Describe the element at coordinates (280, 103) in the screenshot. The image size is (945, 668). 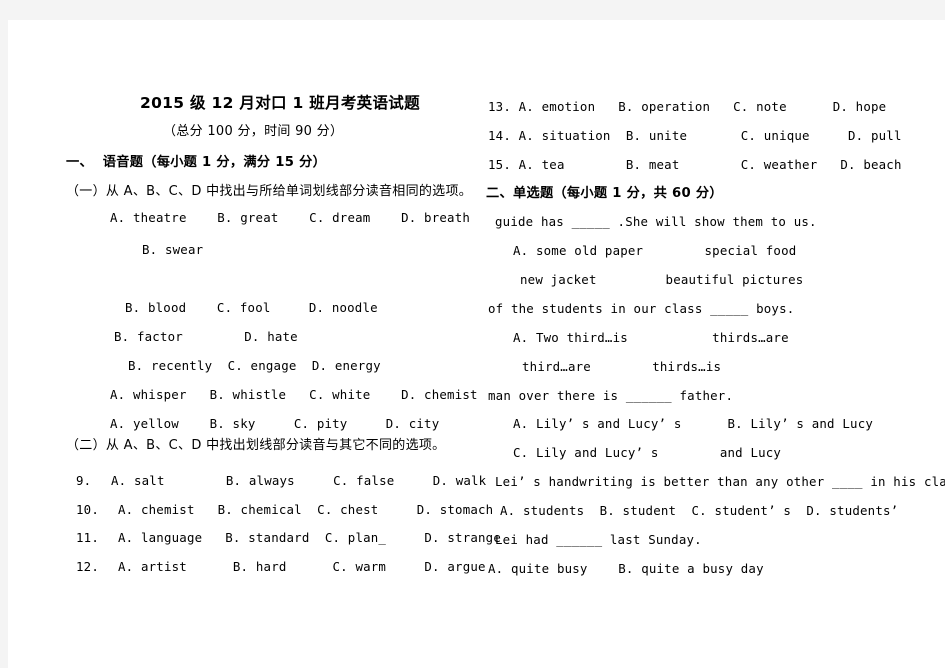
I see `page-title: 2015 级 12 月对口 1 班月考英语试题` at that location.